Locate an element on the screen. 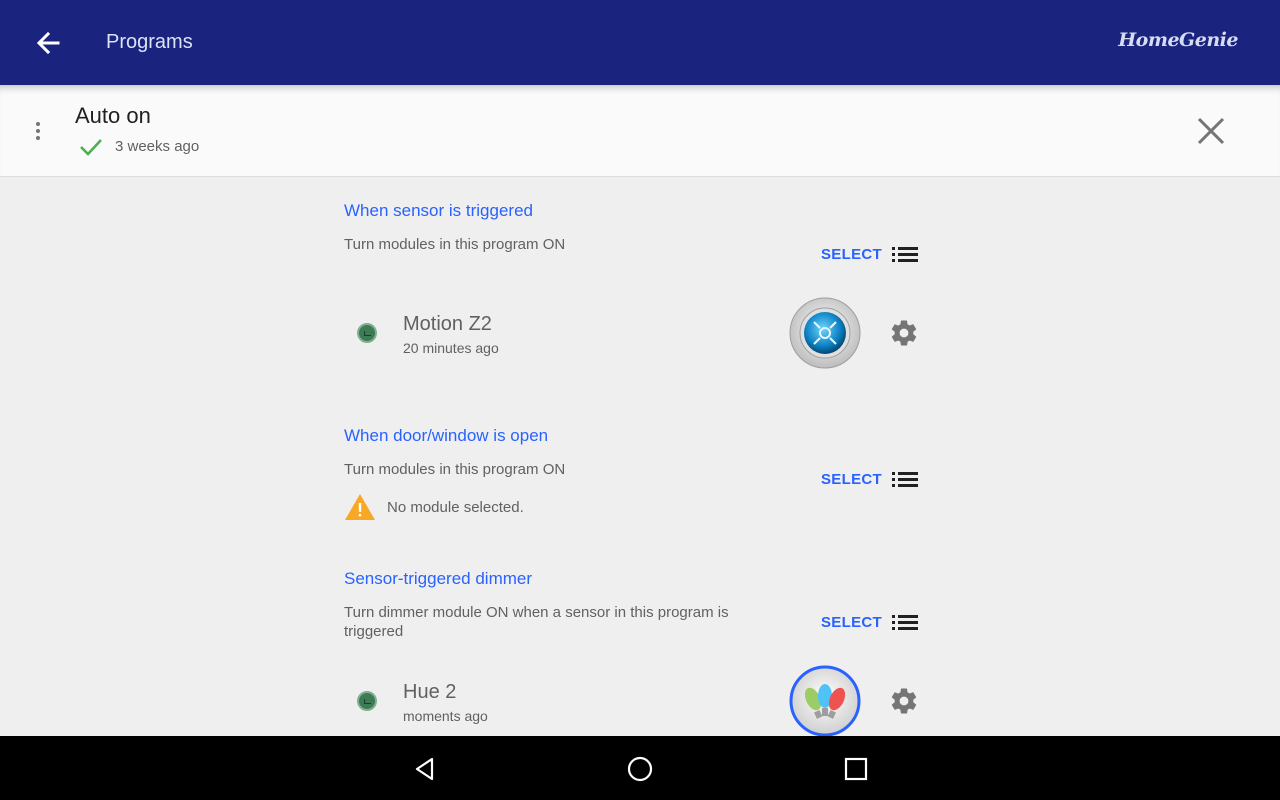  section-desc-door: Turn modules in this program ON is located at coordinates (455, 469).